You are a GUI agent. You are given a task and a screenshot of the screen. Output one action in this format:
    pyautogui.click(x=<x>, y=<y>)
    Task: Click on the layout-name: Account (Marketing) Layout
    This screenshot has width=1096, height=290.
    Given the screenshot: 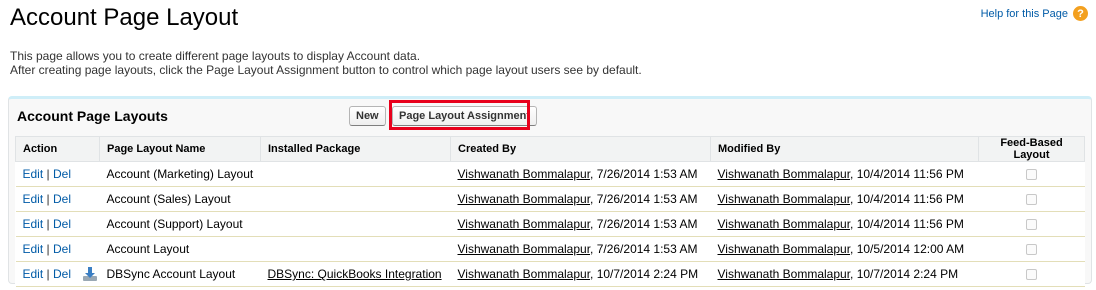 What is the action you would take?
    pyautogui.click(x=180, y=174)
    